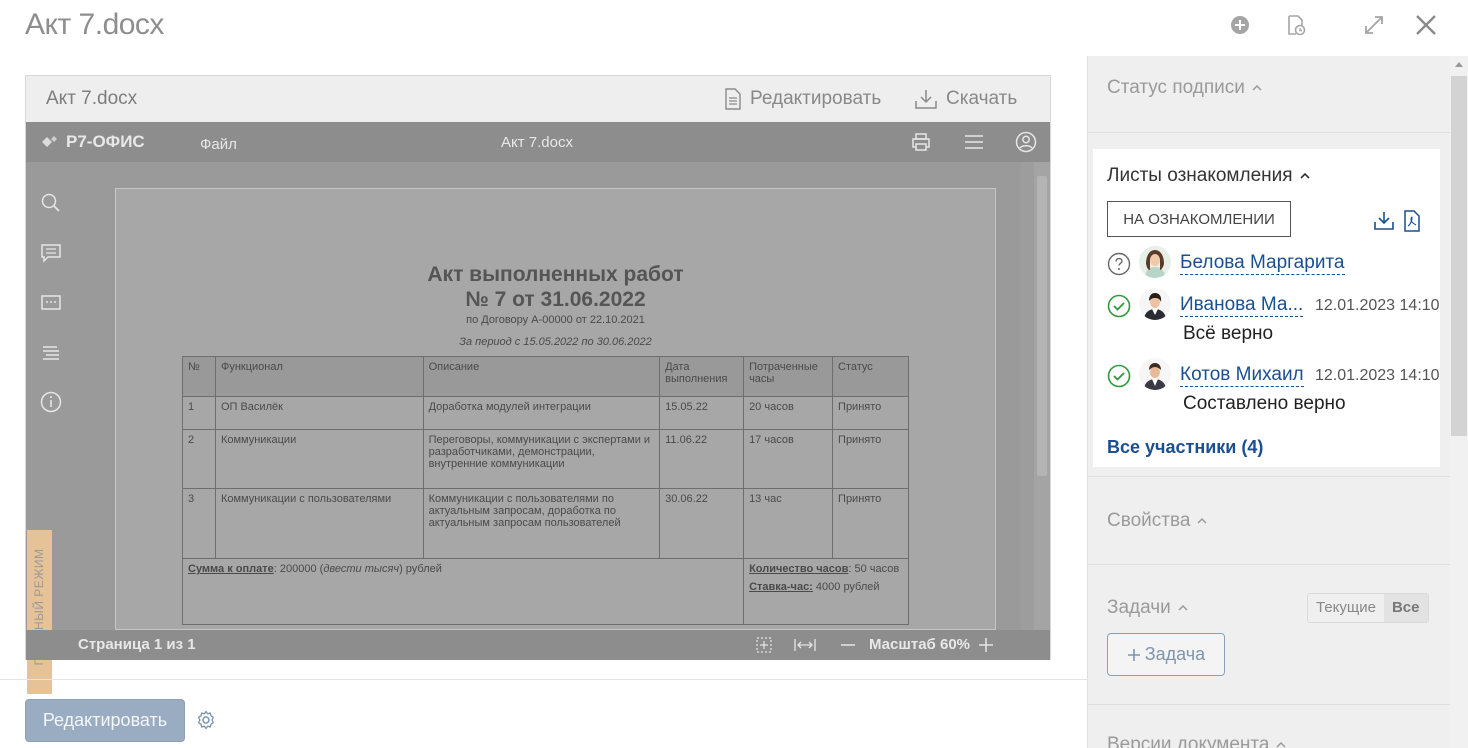  What do you see at coordinates (1188, 741) in the screenshot?
I see `versions-title: Версии документа` at bounding box center [1188, 741].